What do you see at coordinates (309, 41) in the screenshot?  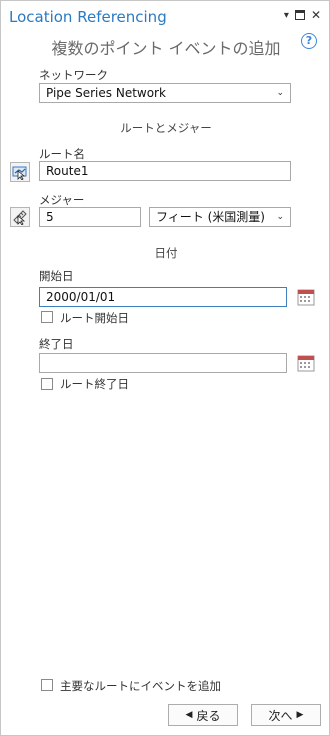 I see `help-icon: ?` at bounding box center [309, 41].